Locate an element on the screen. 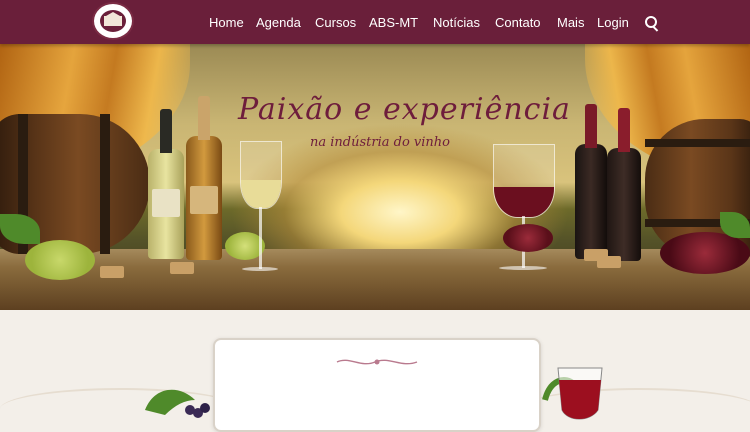  wine-glass-decoration is located at coordinates (572, 393).